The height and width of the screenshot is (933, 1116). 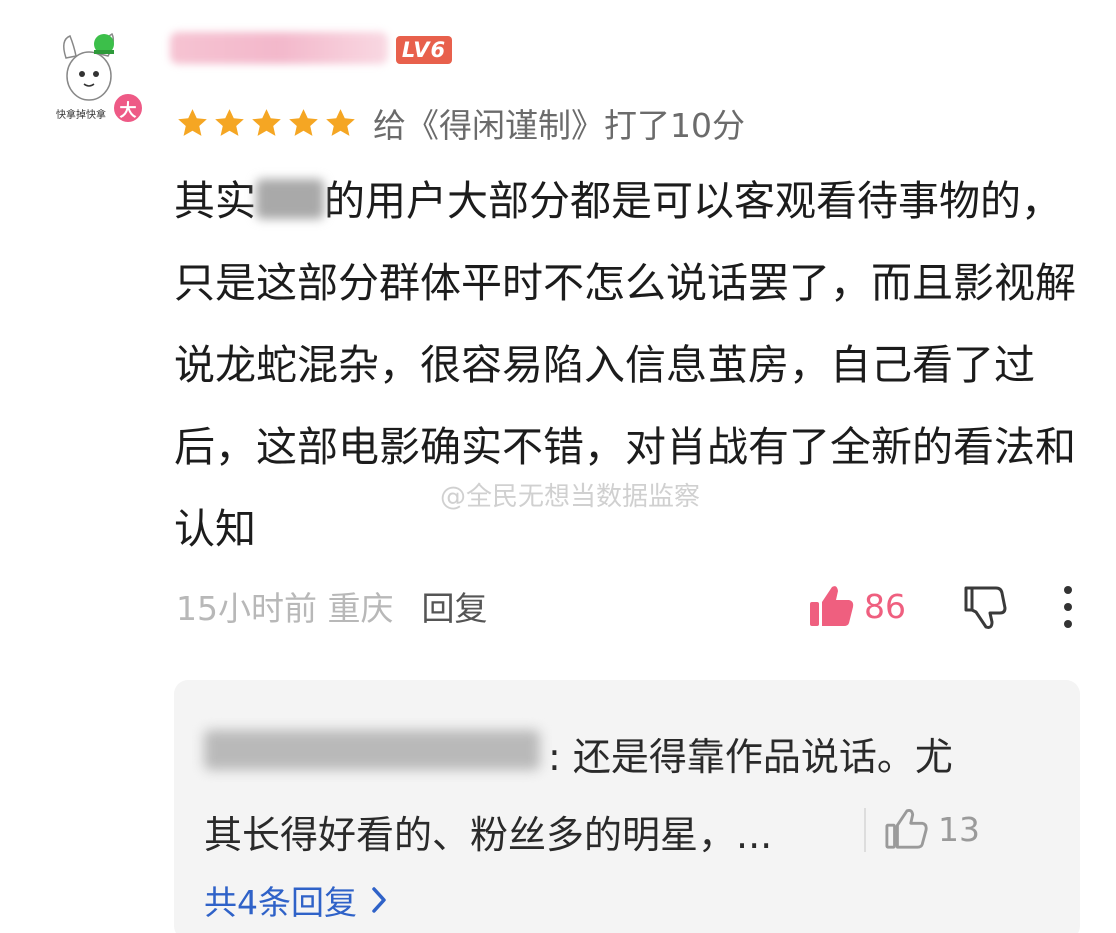 I want to click on comment-text-start: 其实, so click(x=215, y=201).